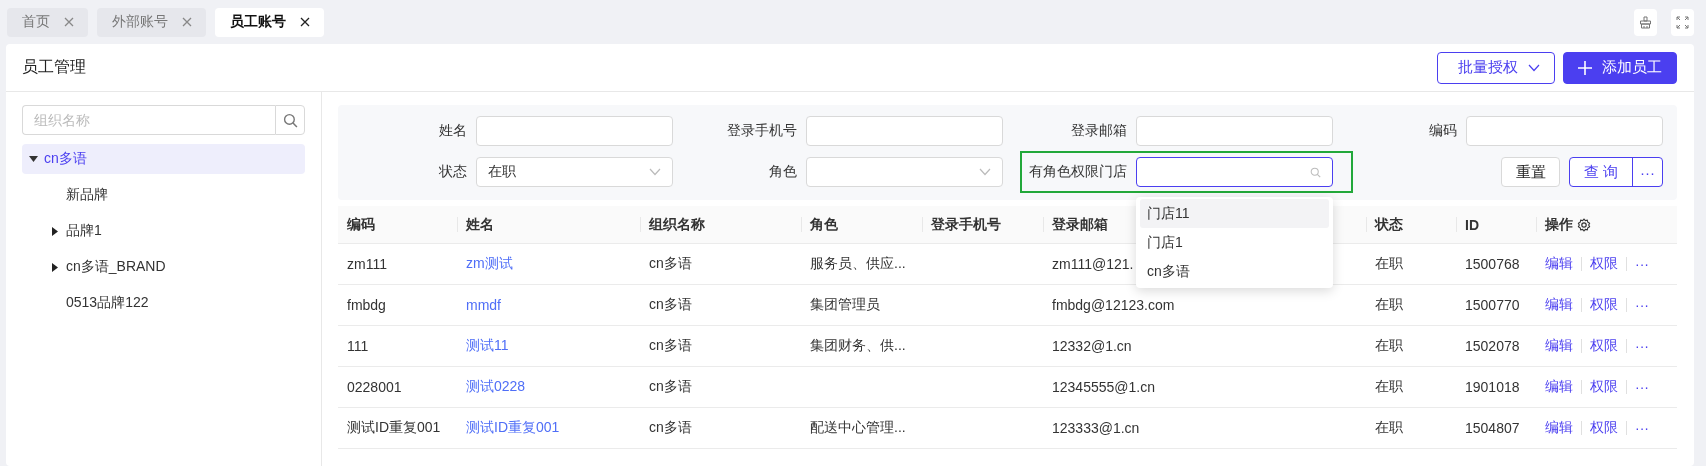 This screenshot has width=1706, height=466. I want to click on table-cell: 1504807, so click(1492, 428).